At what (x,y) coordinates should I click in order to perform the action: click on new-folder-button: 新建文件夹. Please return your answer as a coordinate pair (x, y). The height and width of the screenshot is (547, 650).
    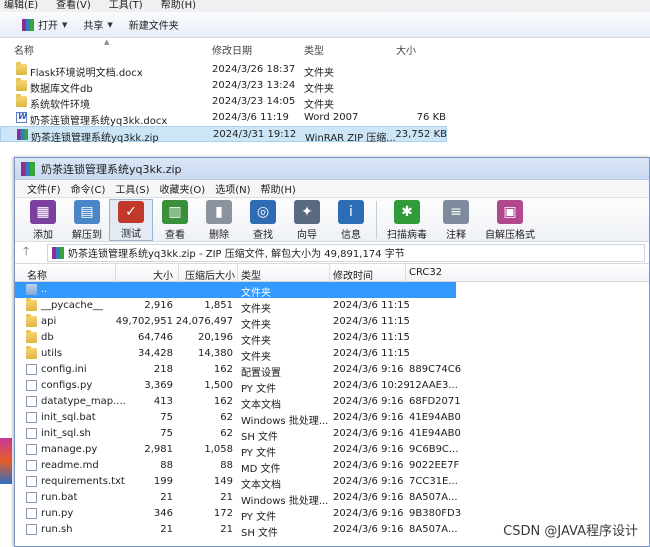
    Looking at the image, I should click on (154, 25).